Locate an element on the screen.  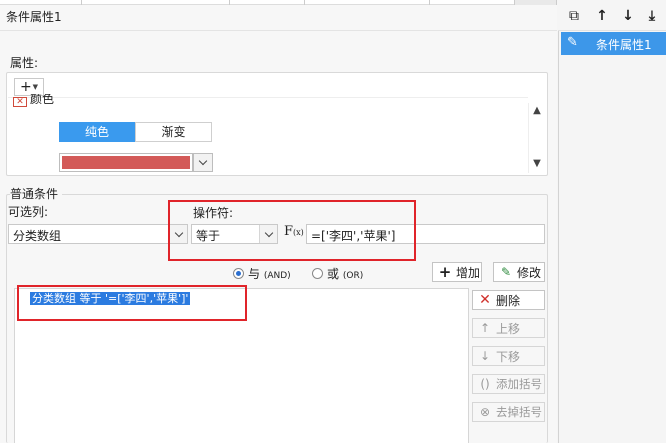
radio-and-label: 与 is located at coordinates (254, 274).